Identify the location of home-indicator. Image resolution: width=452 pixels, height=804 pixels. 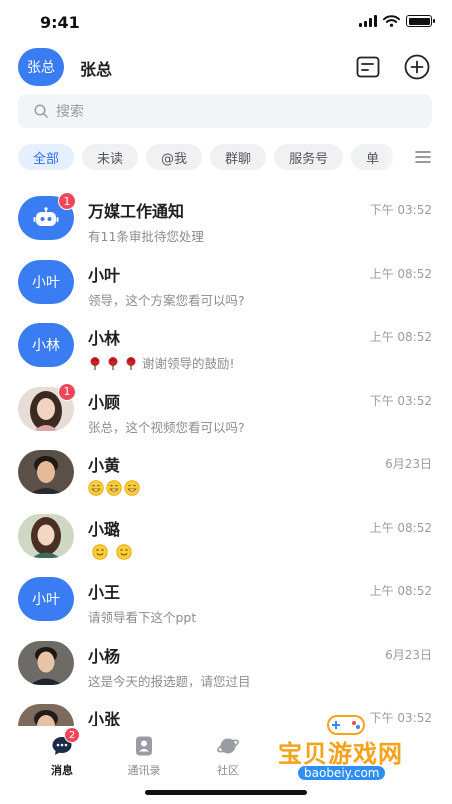
(226, 792).